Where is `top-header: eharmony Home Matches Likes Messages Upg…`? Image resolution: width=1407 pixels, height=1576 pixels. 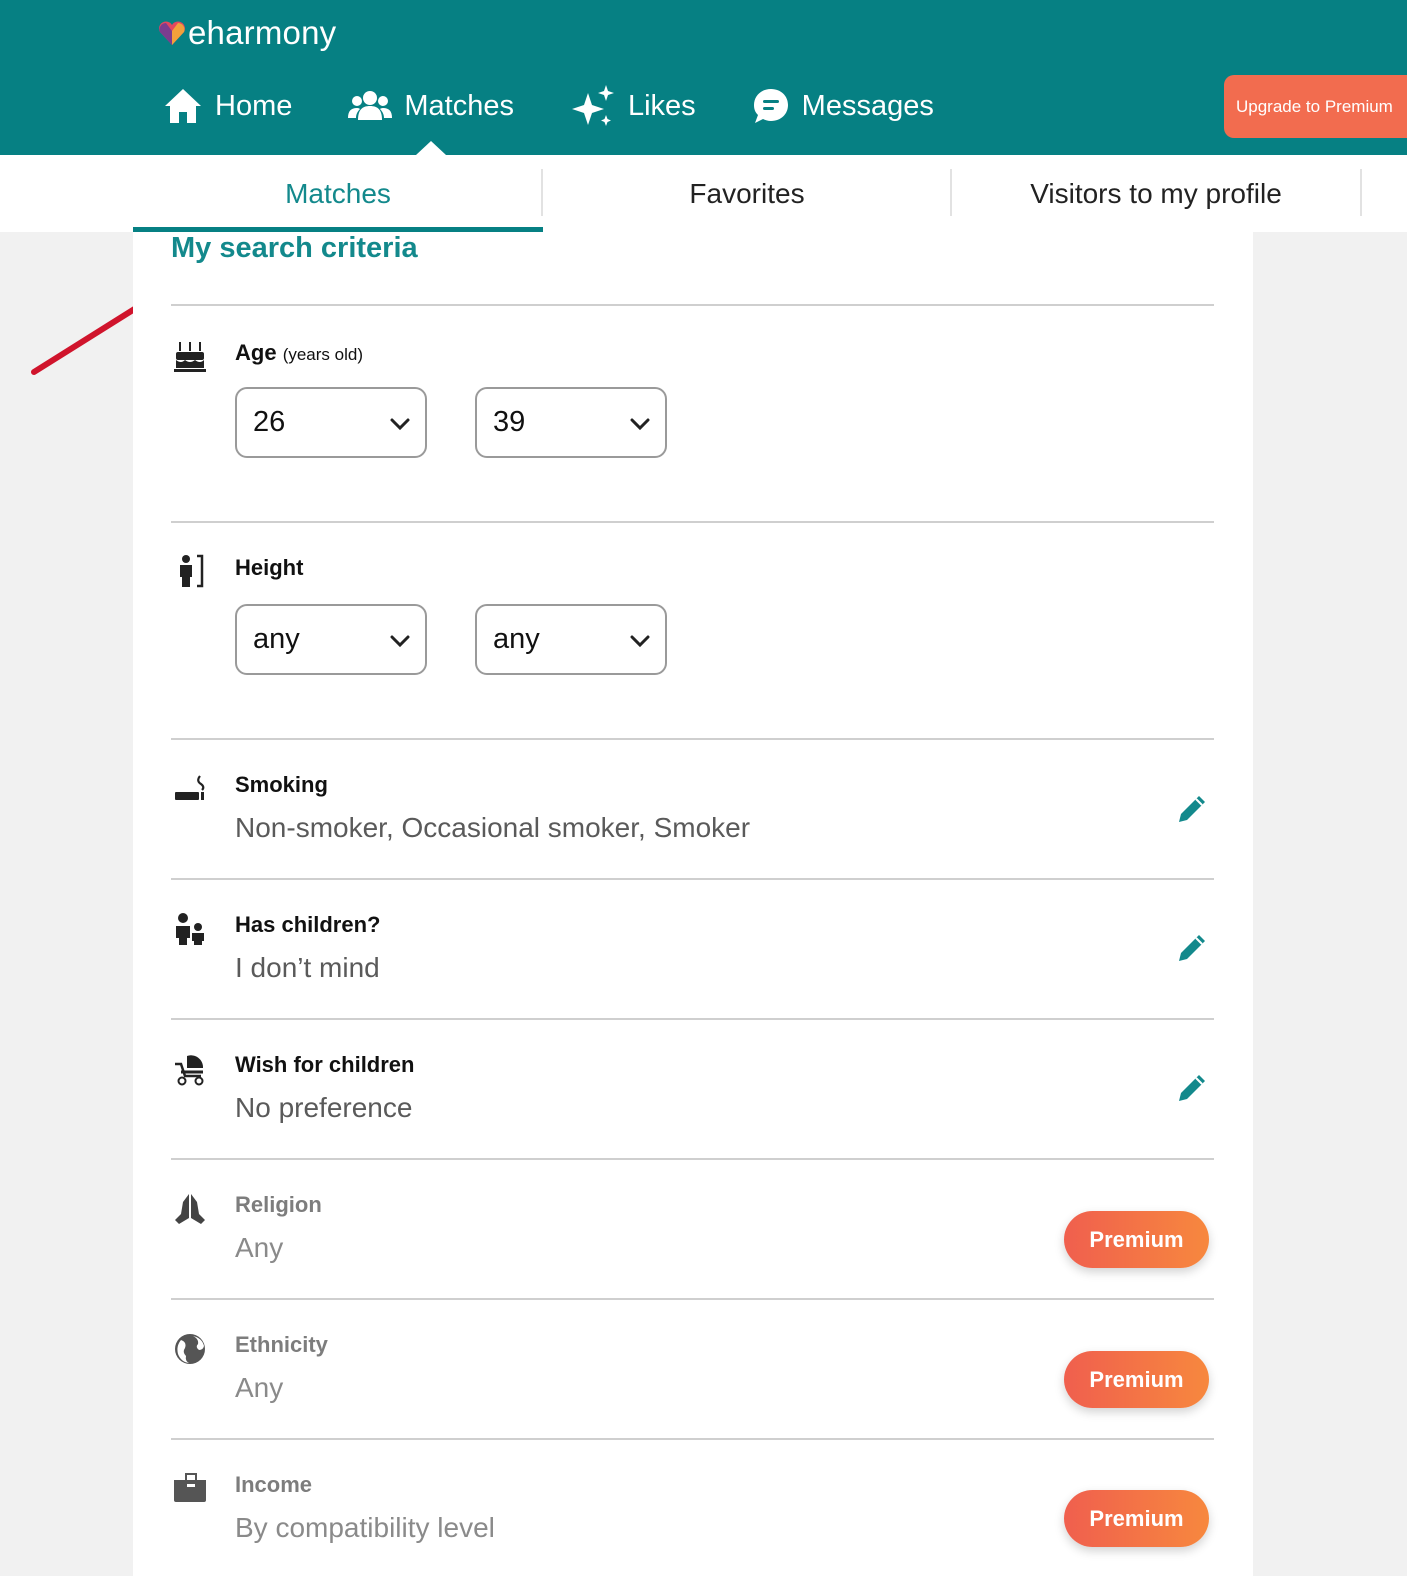
top-header: eharmony Home Matches Likes Messages Upg… is located at coordinates (703, 77).